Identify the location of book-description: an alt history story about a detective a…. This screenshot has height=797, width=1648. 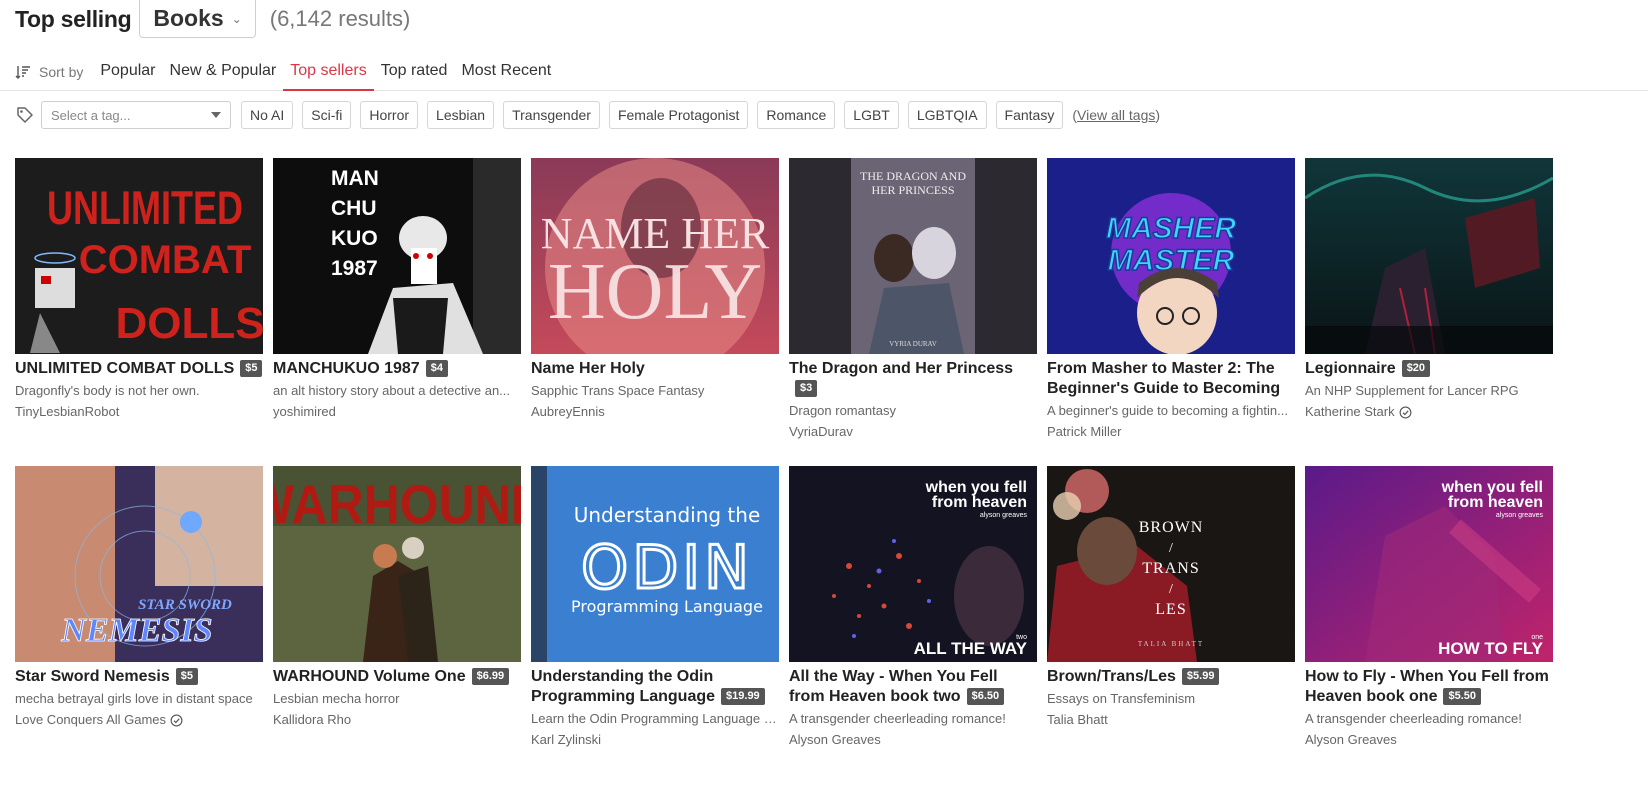
(392, 390).